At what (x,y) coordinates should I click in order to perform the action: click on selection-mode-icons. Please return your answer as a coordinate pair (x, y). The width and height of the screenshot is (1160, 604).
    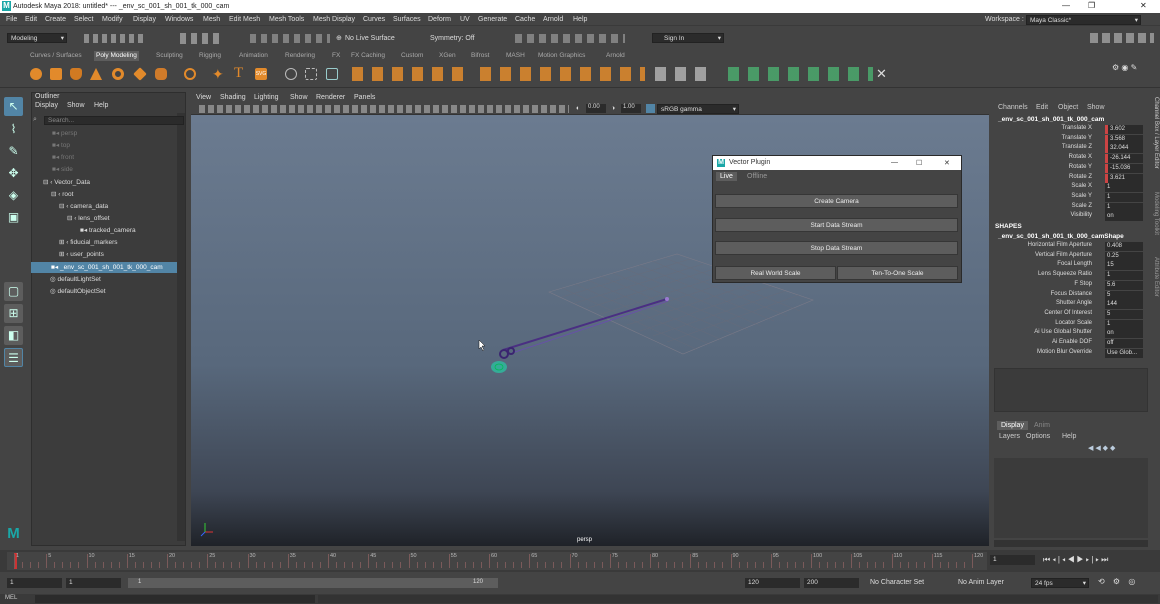
    Looking at the image, I should click on (202, 38).